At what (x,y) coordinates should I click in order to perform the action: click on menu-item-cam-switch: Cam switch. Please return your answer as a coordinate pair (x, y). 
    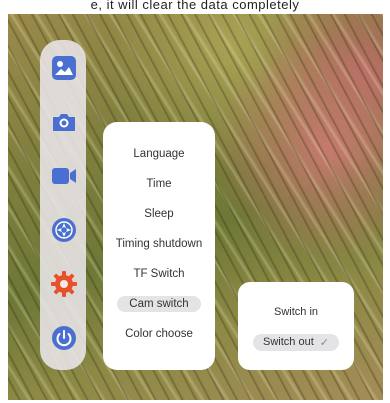
    Looking at the image, I should click on (159, 304).